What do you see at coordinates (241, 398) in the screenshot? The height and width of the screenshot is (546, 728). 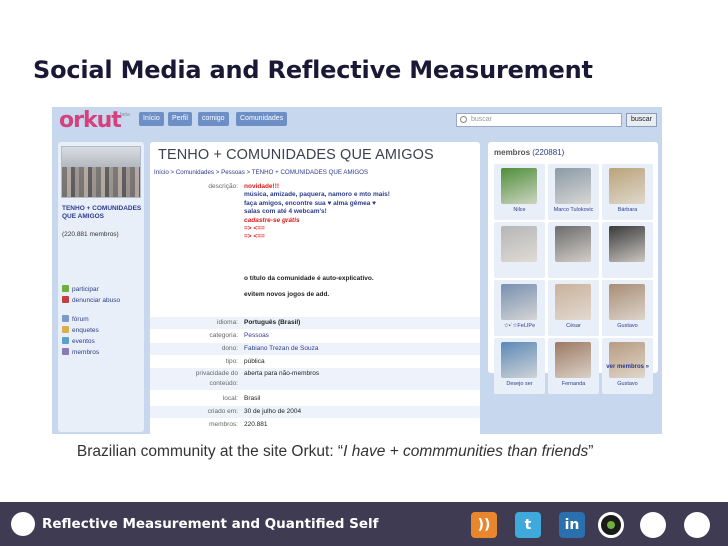 I see `info-row-location: local: Brasil` at bounding box center [241, 398].